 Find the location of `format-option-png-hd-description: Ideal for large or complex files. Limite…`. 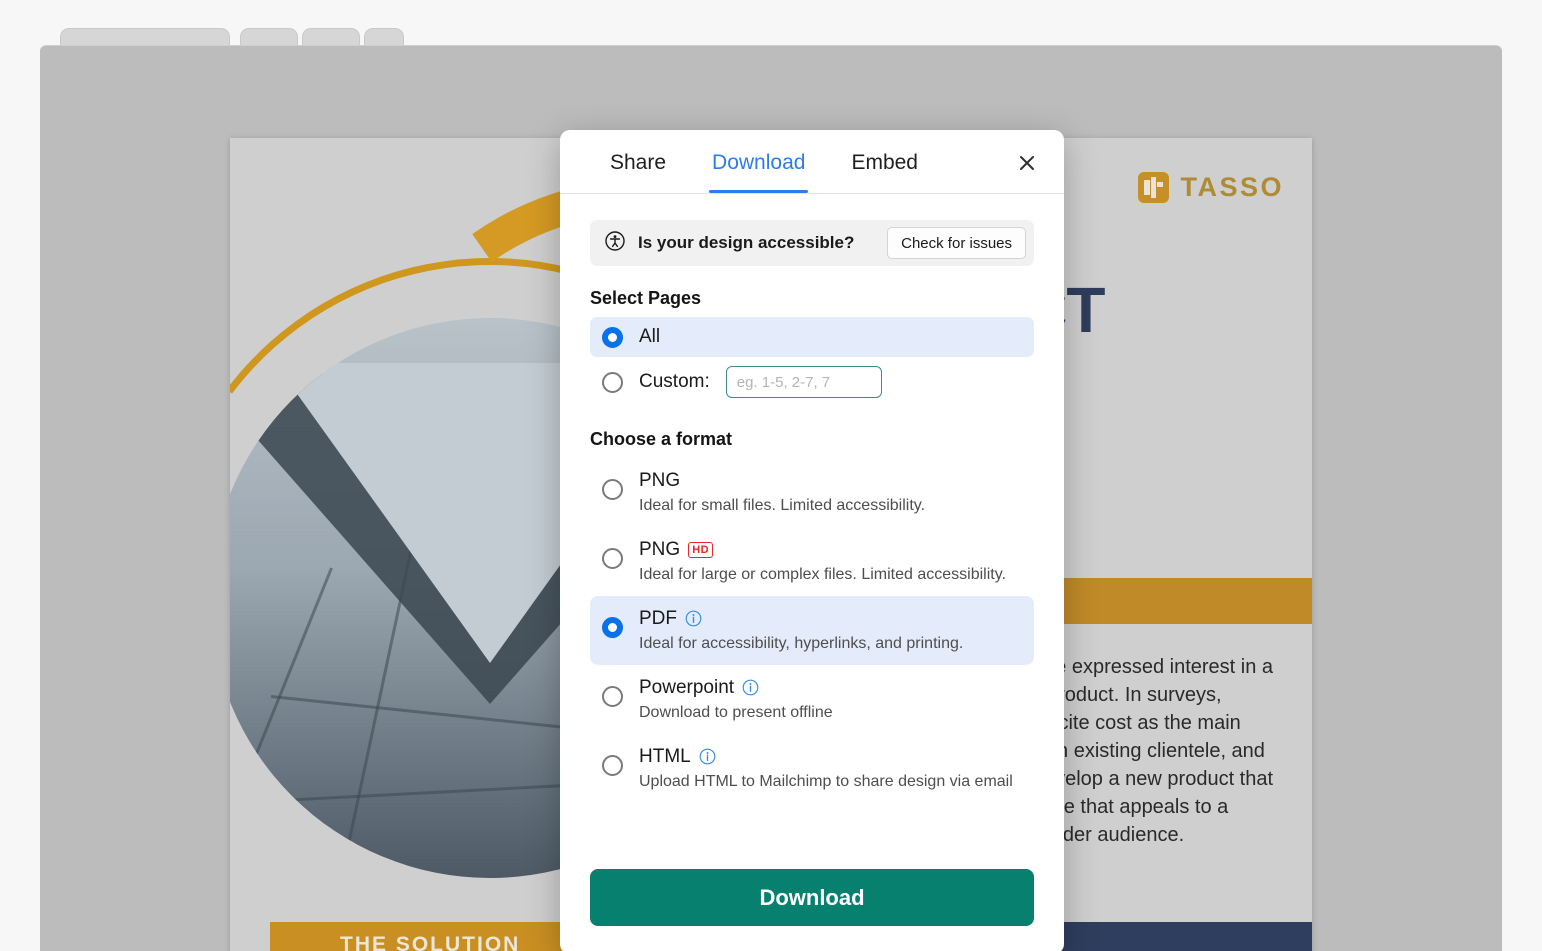

format-option-png-hd-description: Ideal for large or complex files. Limite… is located at coordinates (822, 574).